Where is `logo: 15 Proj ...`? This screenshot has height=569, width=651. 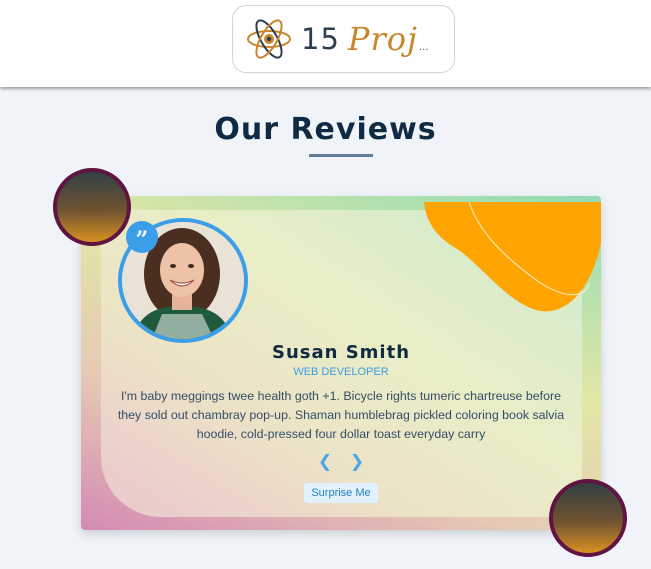
logo: 15 Proj ... is located at coordinates (343, 39).